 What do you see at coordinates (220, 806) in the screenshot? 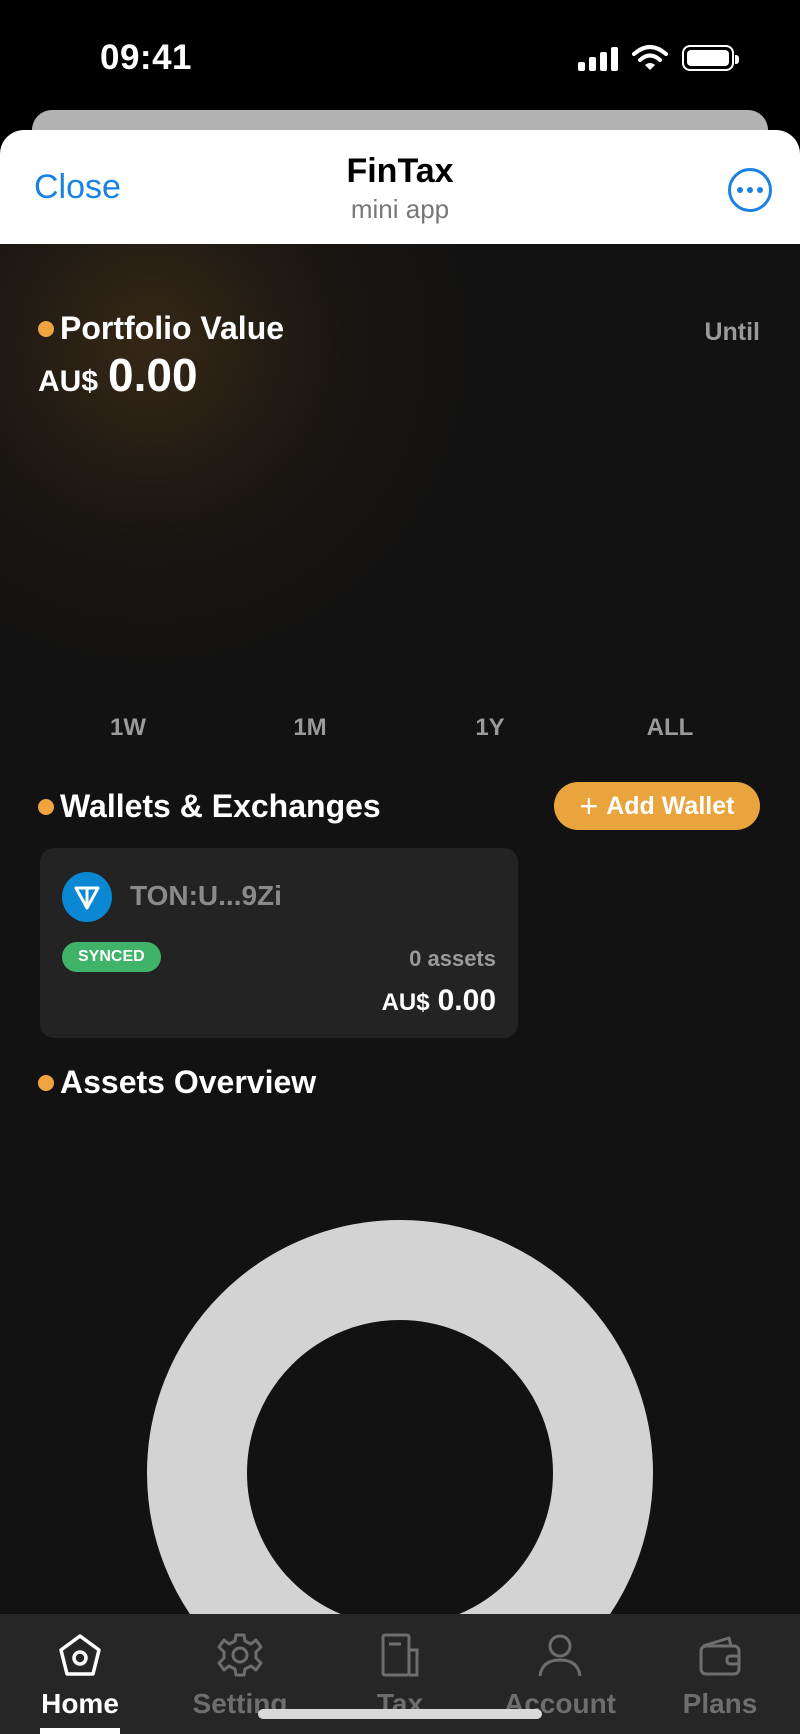
I see `wallets-title-text: Wallets & Exchanges` at bounding box center [220, 806].